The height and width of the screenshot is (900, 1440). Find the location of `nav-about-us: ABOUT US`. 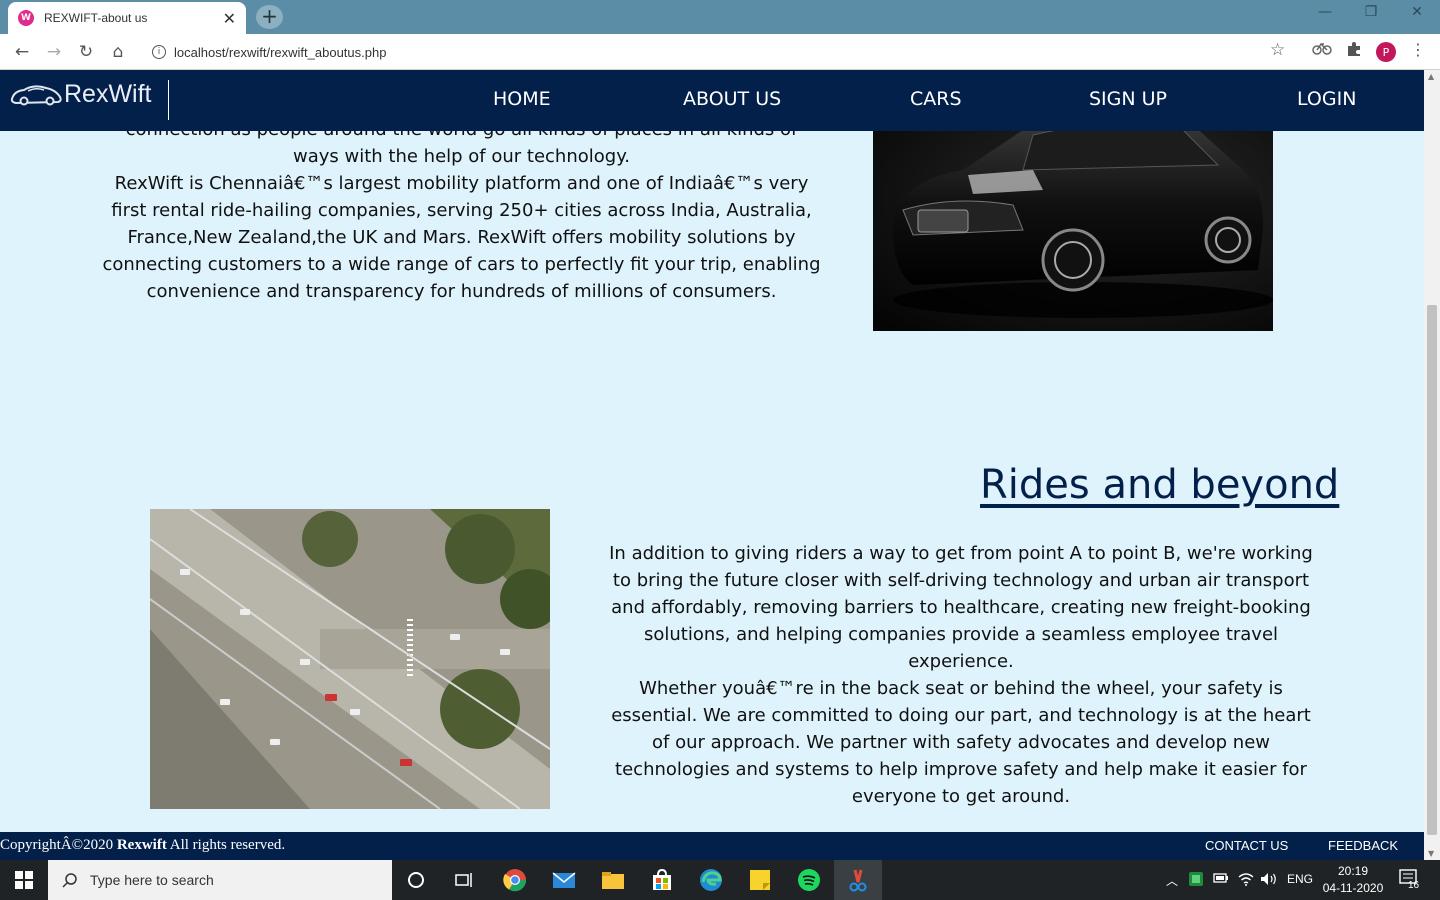

nav-about-us: ABOUT US is located at coordinates (732, 99).